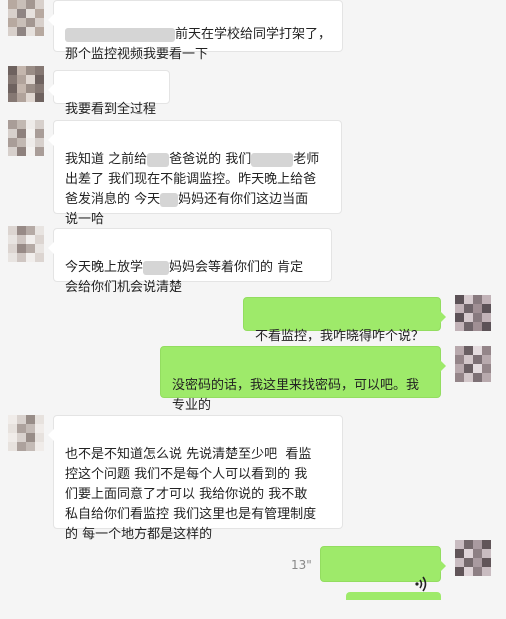 Image resolution: width=506 pixels, height=619 pixels. What do you see at coordinates (113, 199) in the screenshot?
I see `message-text: 爸发消息的 今天` at bounding box center [113, 199].